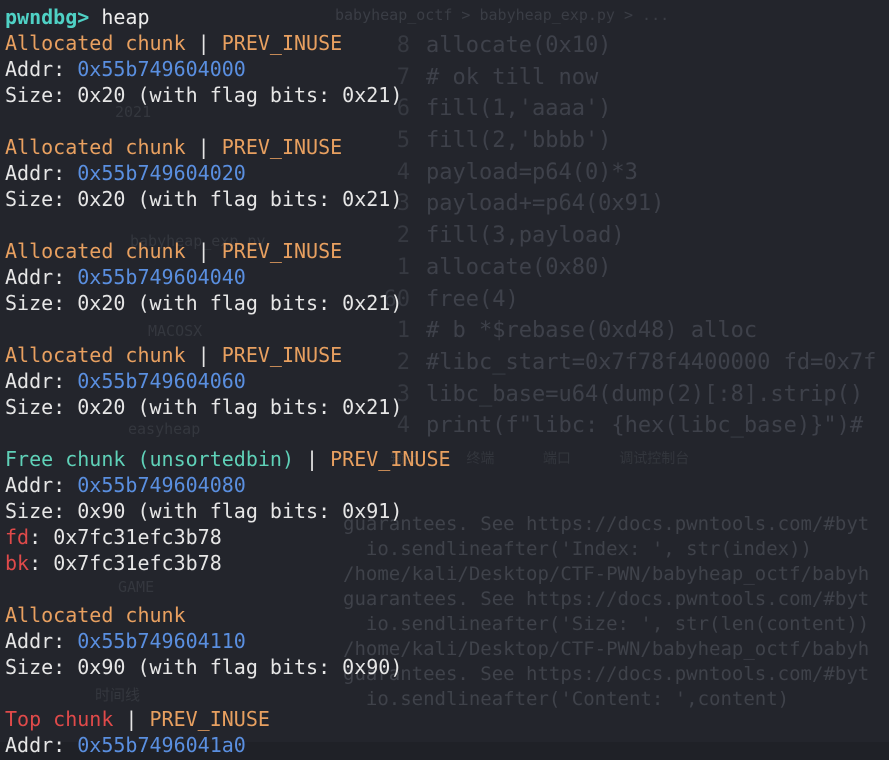 The width and height of the screenshot is (889, 760). Describe the element at coordinates (137, 563) in the screenshot. I see `bk-value: 0x7fc31efc3b78` at that location.